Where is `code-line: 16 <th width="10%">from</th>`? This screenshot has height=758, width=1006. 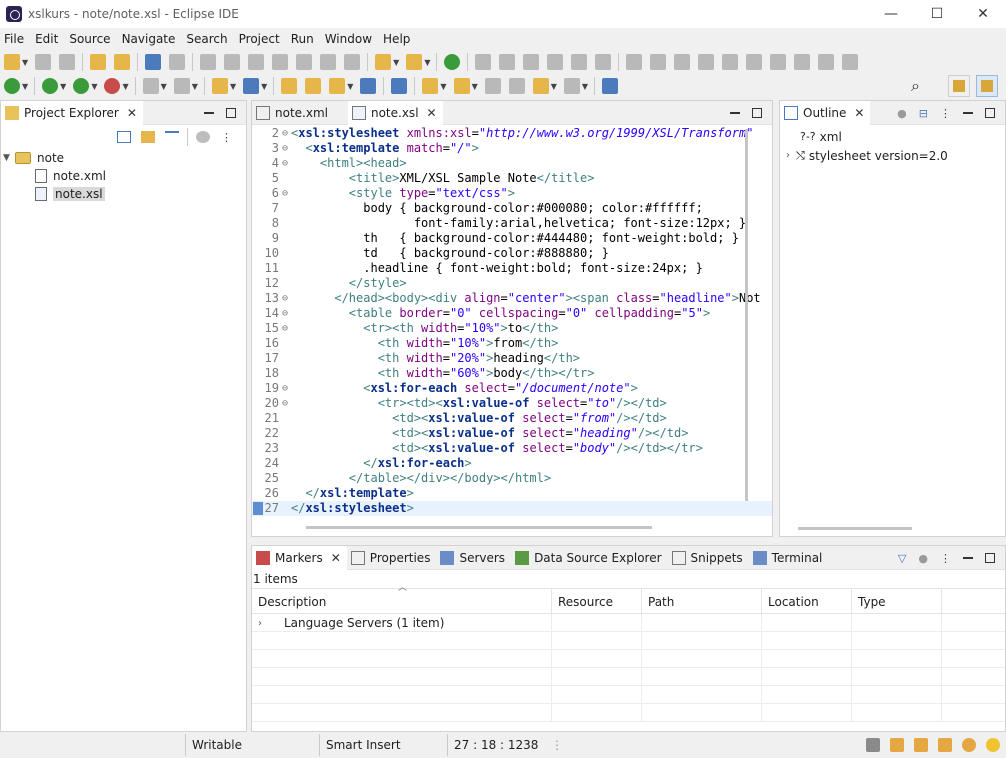 code-line: 16 <th width="10%">from</th> is located at coordinates (512, 343).